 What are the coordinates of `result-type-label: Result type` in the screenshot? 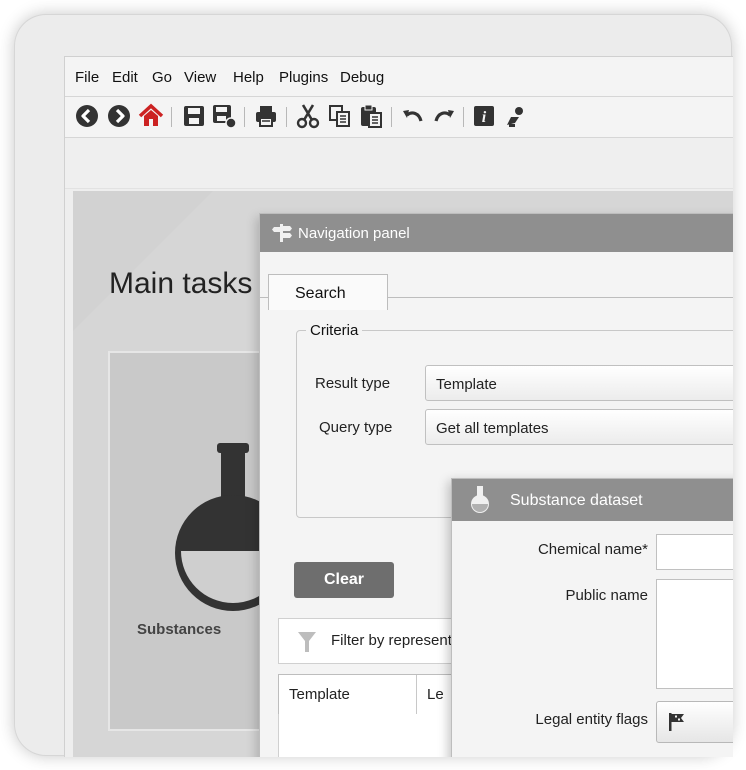 It's located at (353, 383).